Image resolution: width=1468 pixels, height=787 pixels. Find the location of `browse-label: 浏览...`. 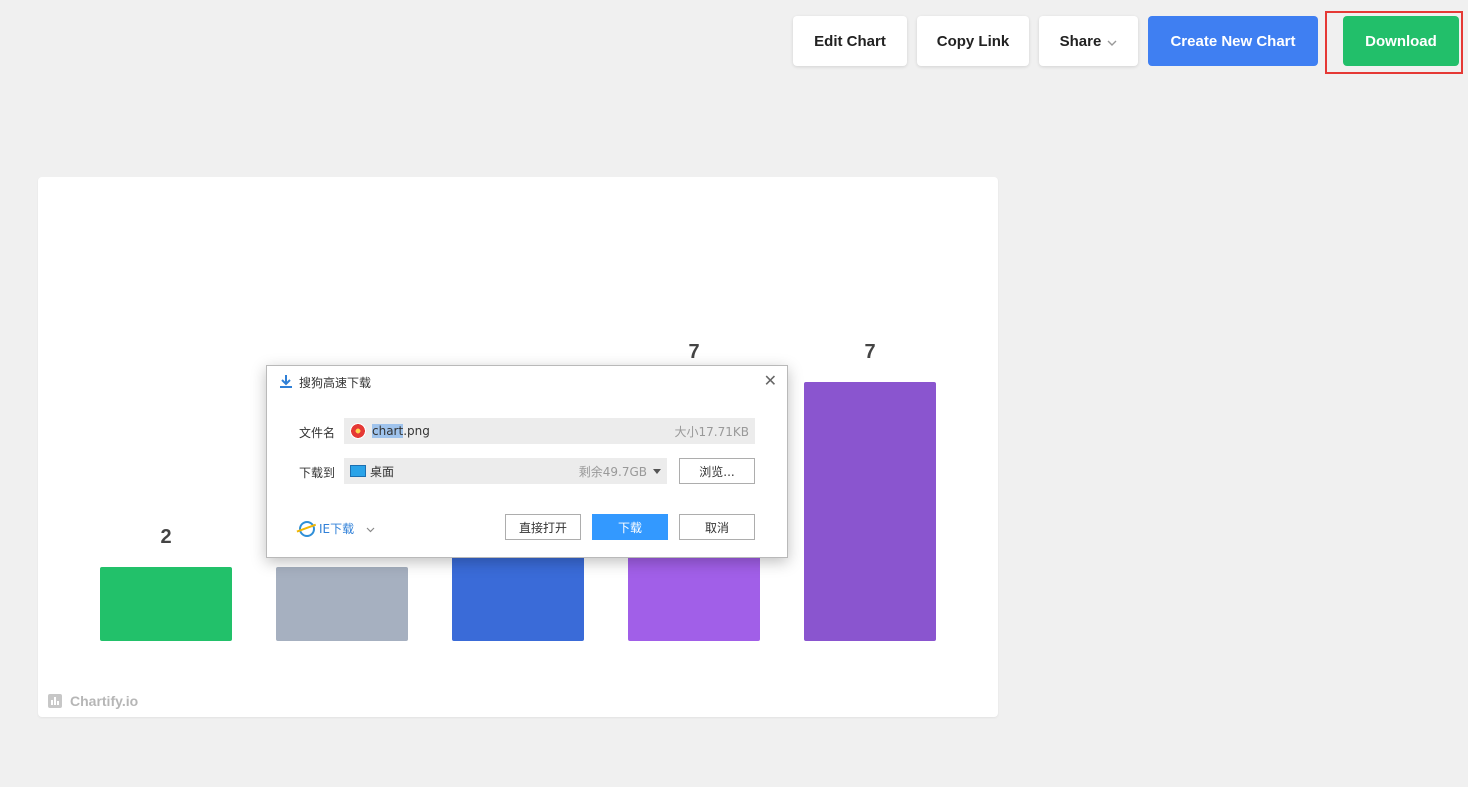

browse-label: 浏览... is located at coordinates (717, 471).